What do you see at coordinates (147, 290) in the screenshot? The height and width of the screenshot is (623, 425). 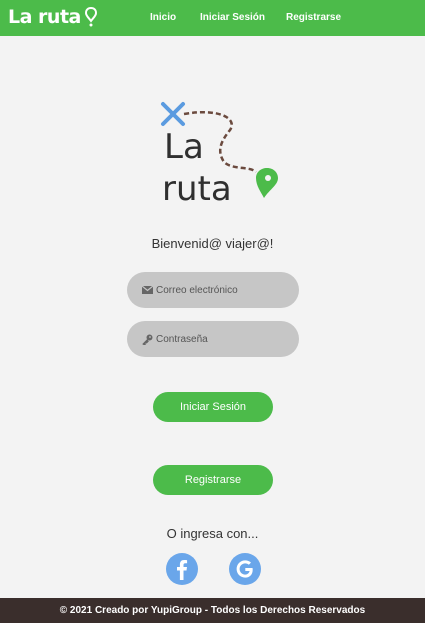 I see `envelope-icon` at bounding box center [147, 290].